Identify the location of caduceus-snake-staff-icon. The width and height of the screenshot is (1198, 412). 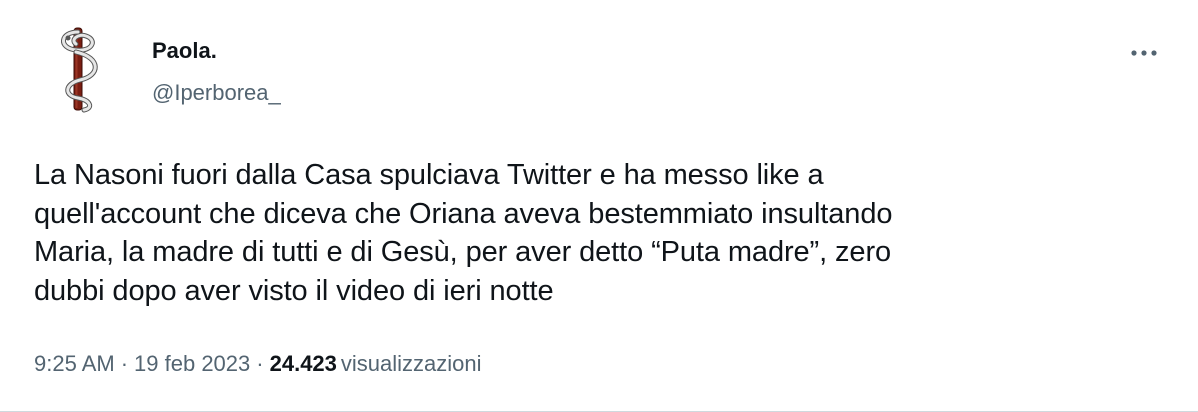
(79, 70).